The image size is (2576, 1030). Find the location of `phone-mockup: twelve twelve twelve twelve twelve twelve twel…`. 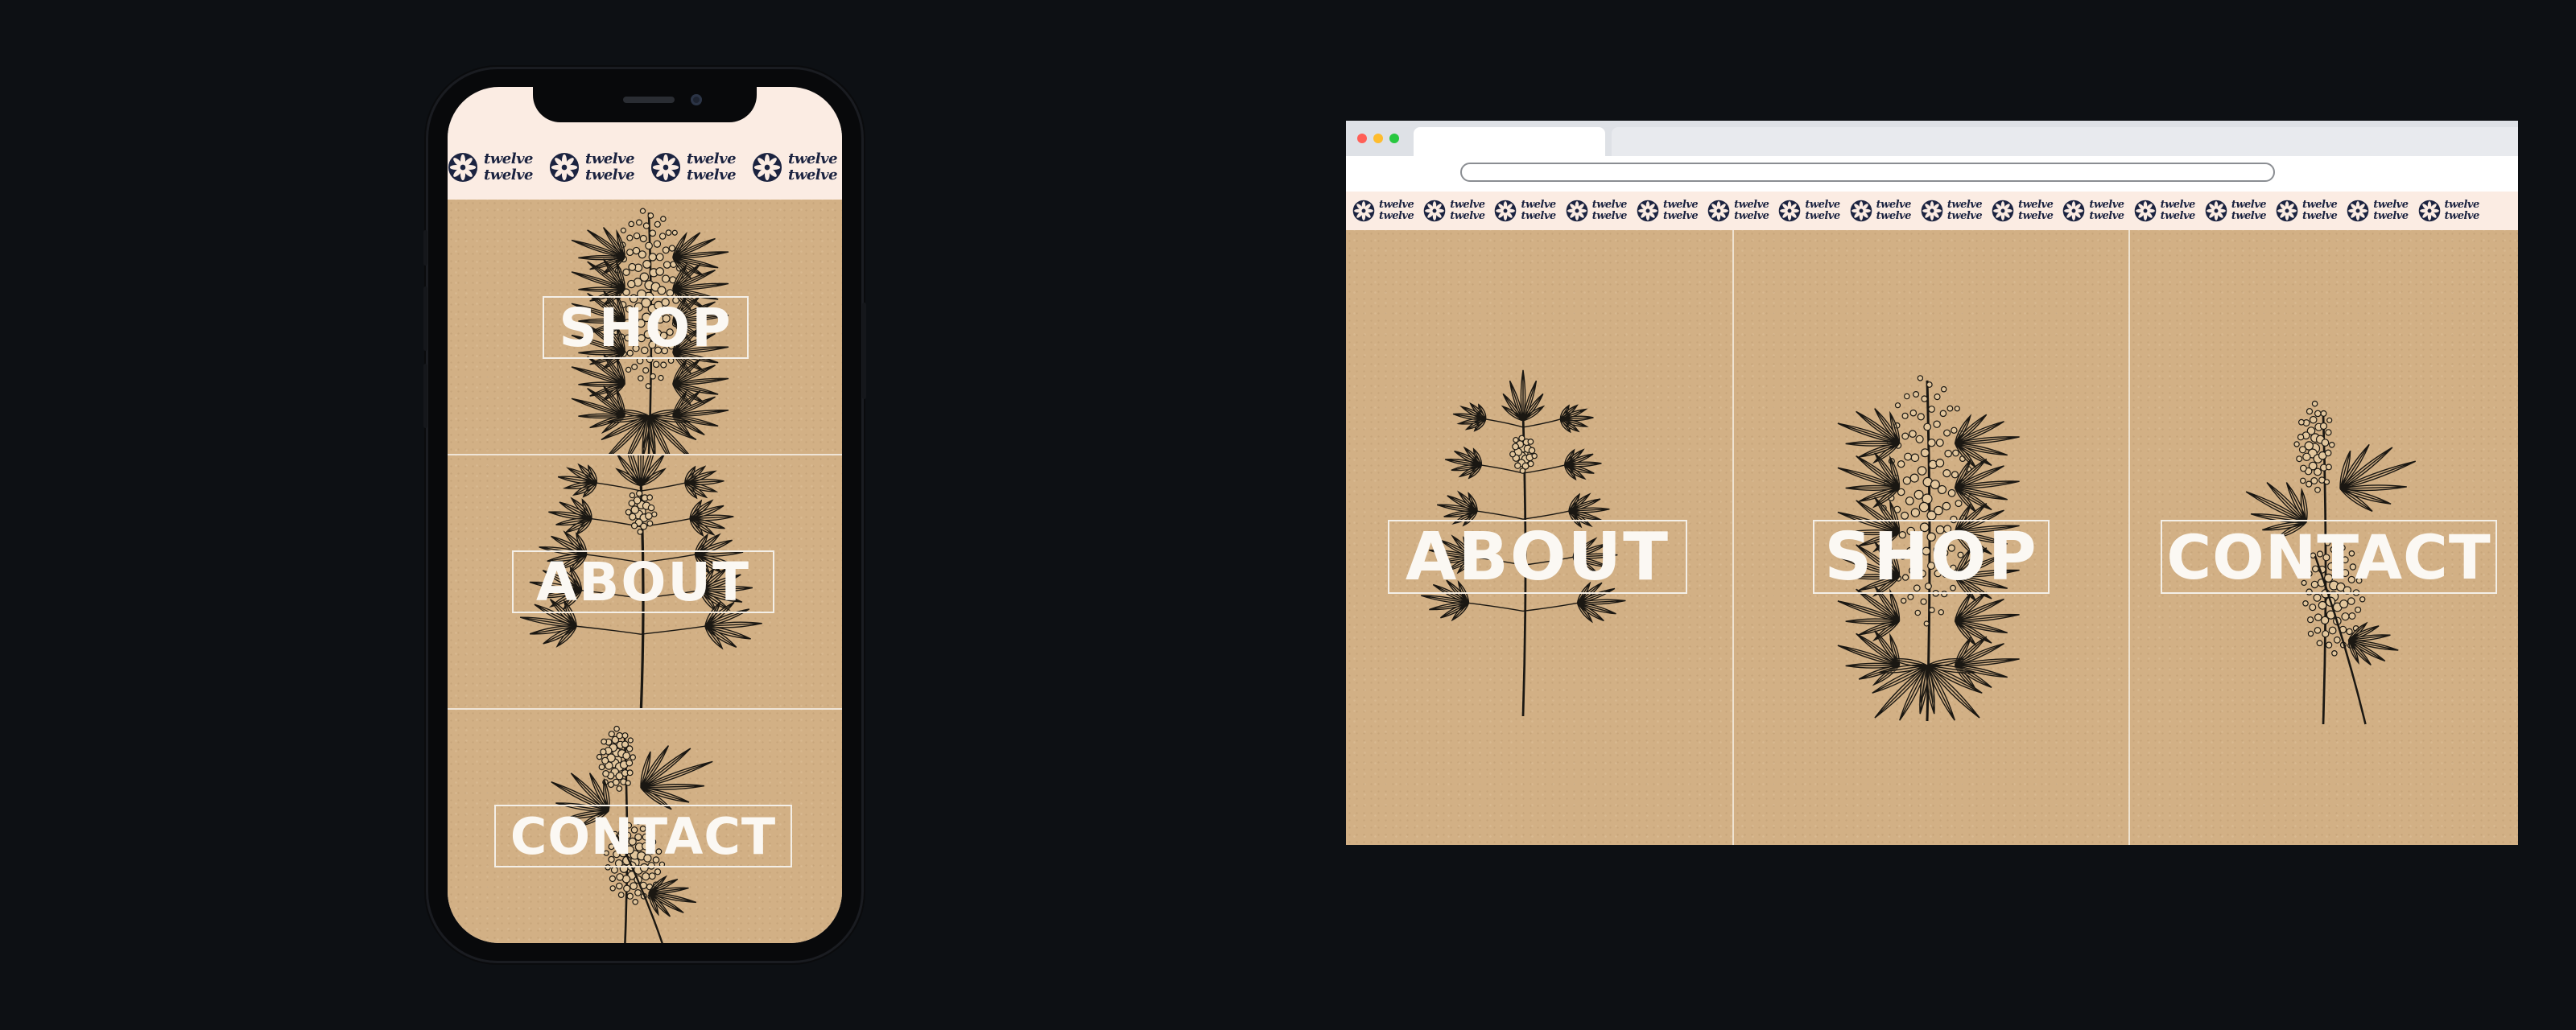

phone-mockup: twelve twelve twelve twelve twelve twelve twel… is located at coordinates (644, 515).